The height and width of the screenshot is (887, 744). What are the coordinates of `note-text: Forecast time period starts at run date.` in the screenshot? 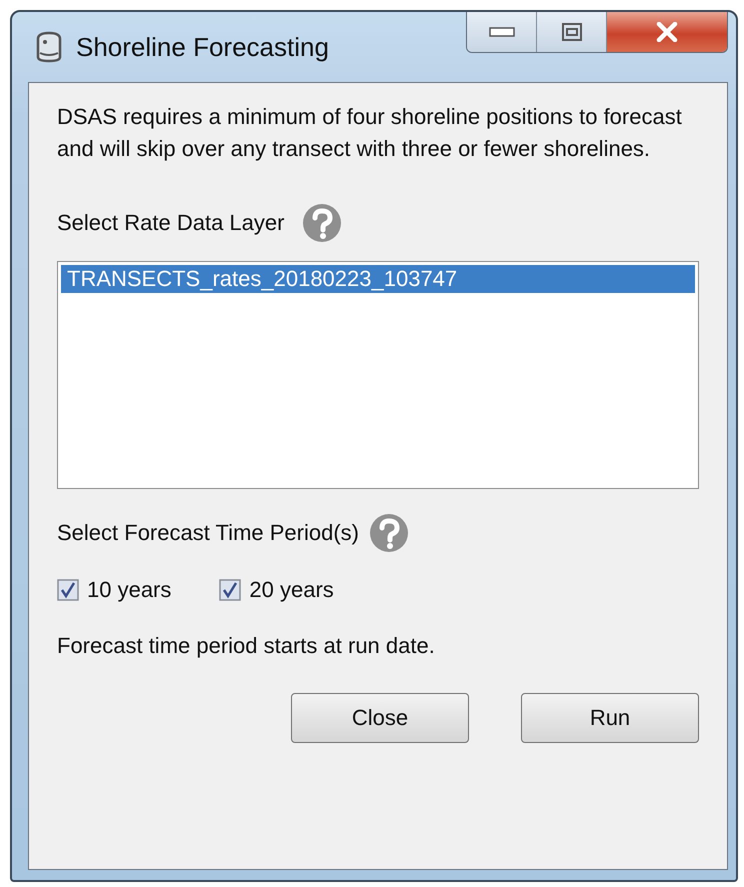 It's located at (246, 646).